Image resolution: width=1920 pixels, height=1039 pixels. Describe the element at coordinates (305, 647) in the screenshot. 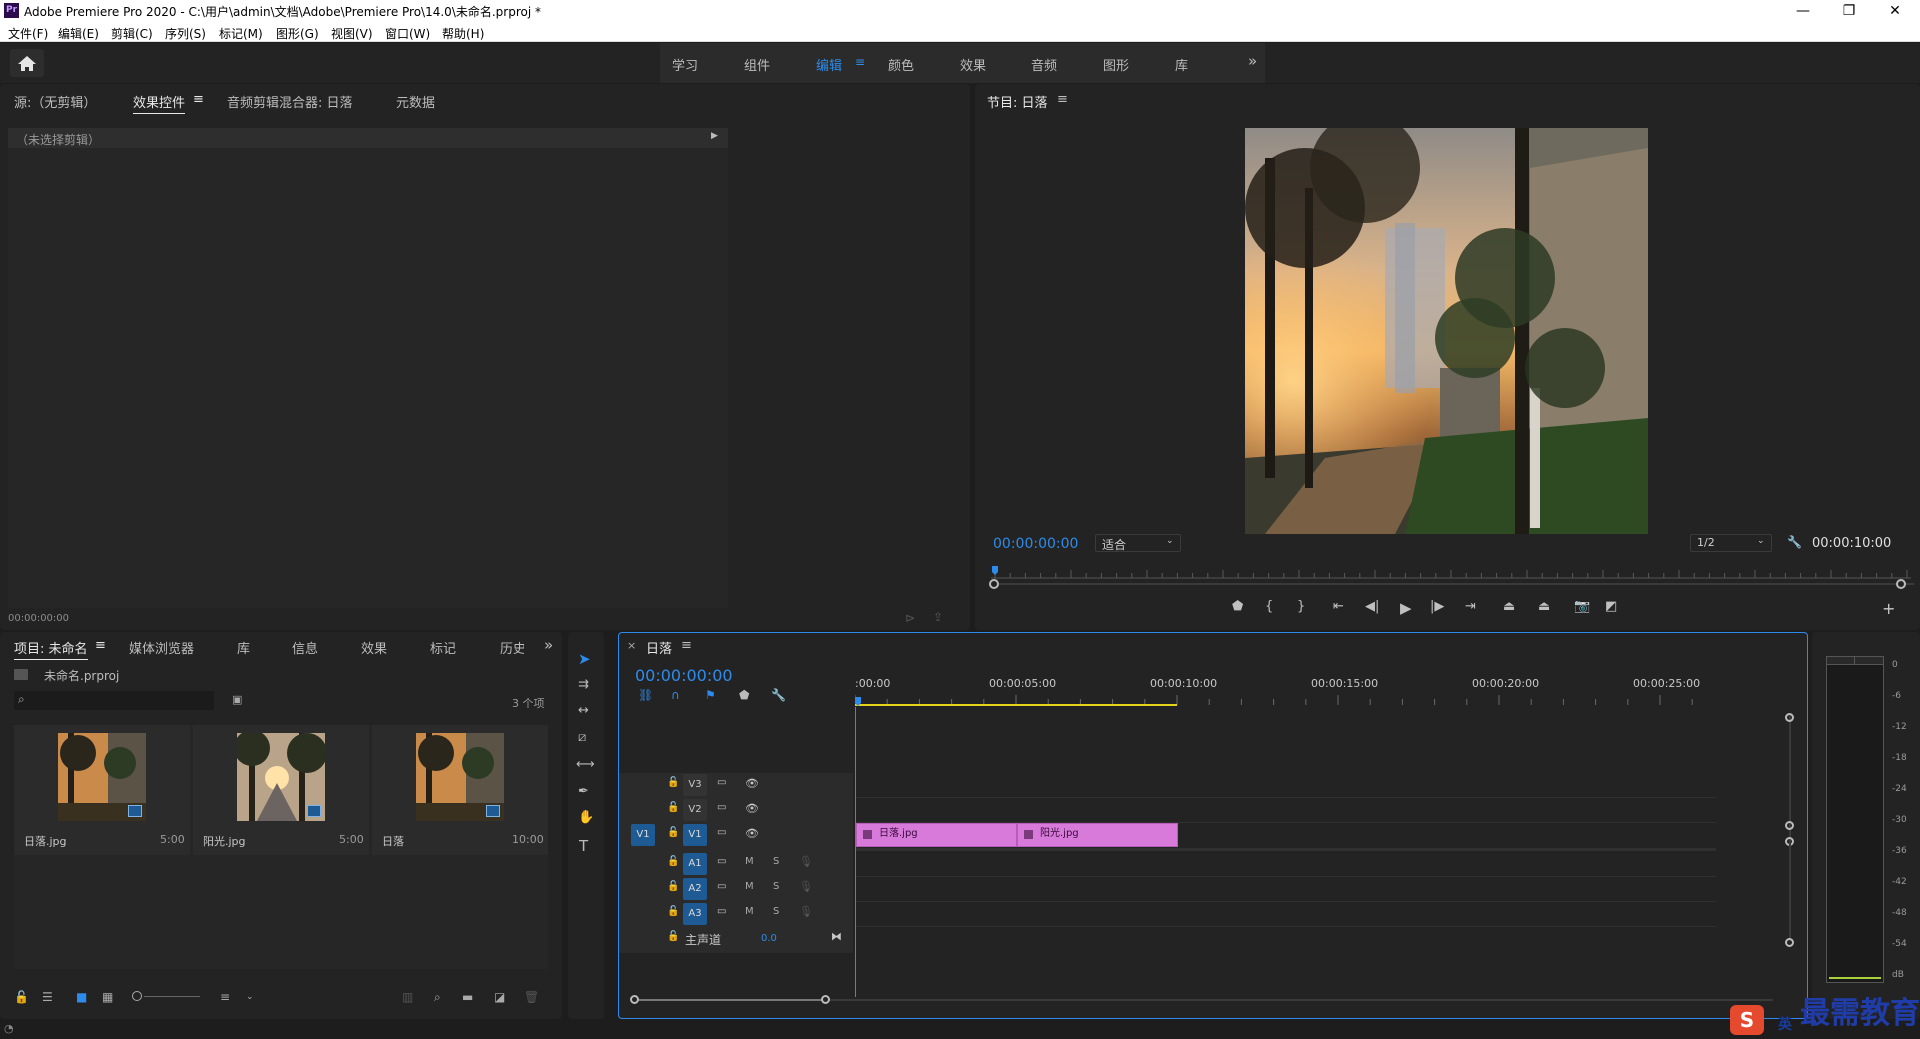

I see `tab-info: 信息` at that location.